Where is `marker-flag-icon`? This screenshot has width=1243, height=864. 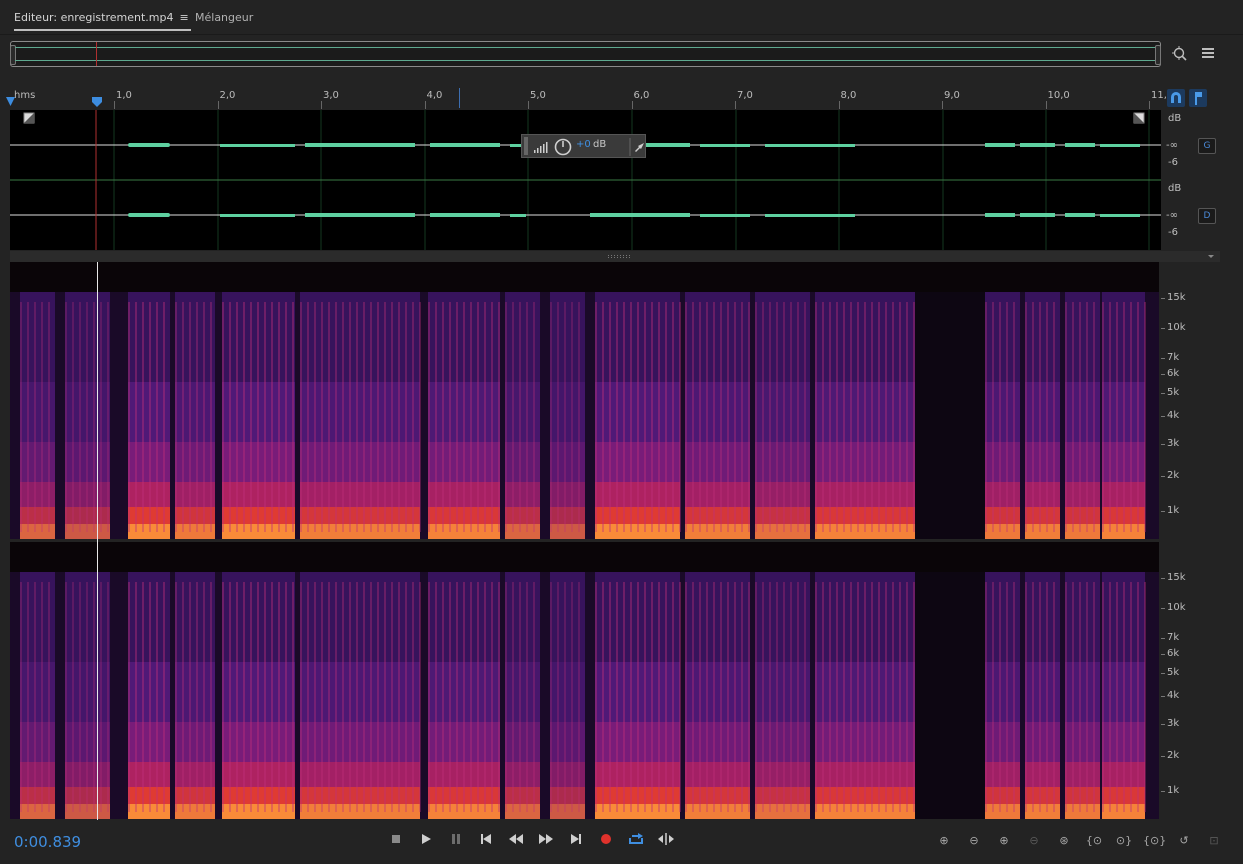 marker-flag-icon is located at coordinates (1198, 98).